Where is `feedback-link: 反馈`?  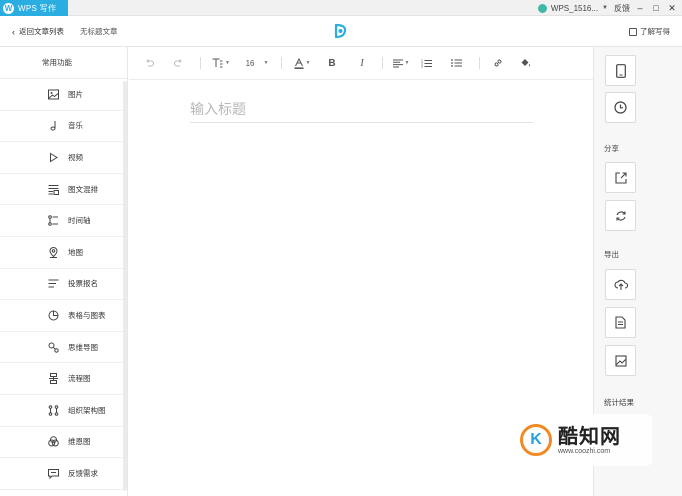
feedback-link: 反馈 is located at coordinates (622, 8).